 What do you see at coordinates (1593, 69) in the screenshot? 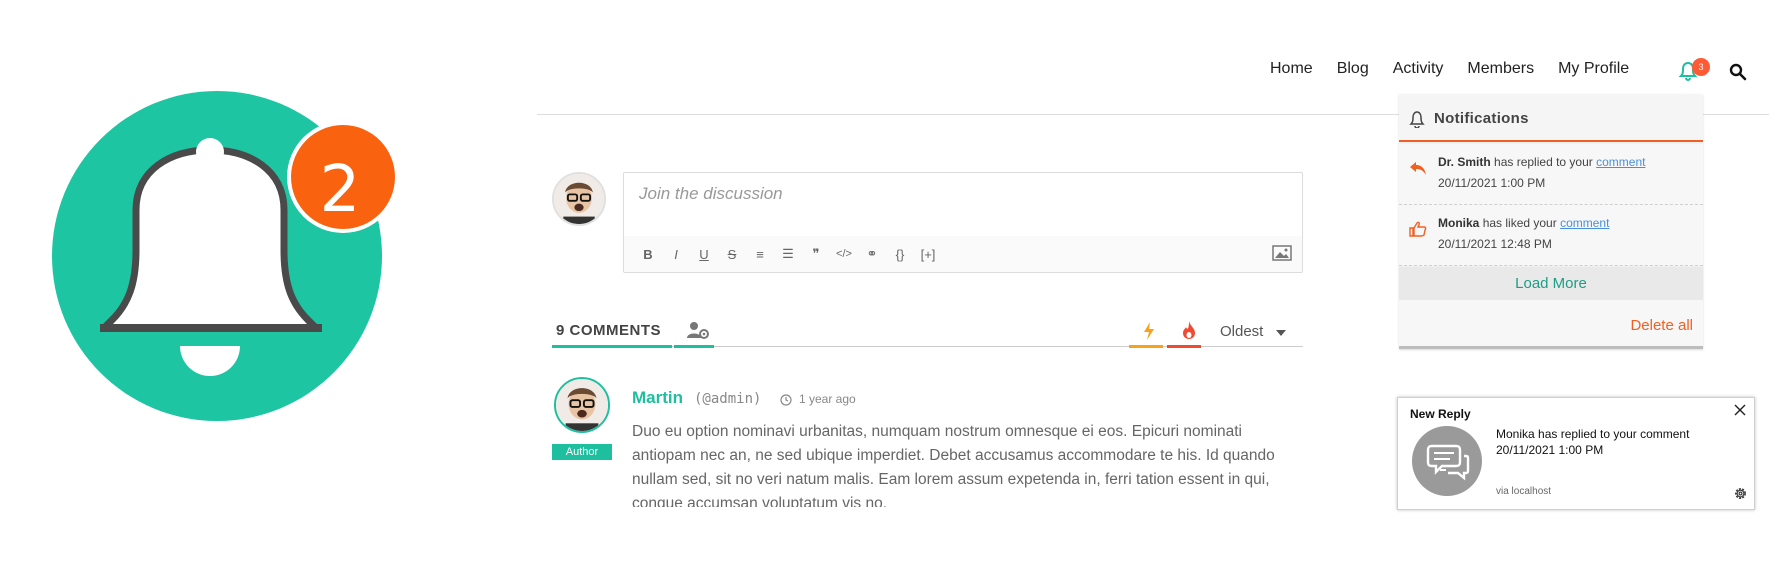
I see `nav-my-profile: My Profile` at bounding box center [1593, 69].